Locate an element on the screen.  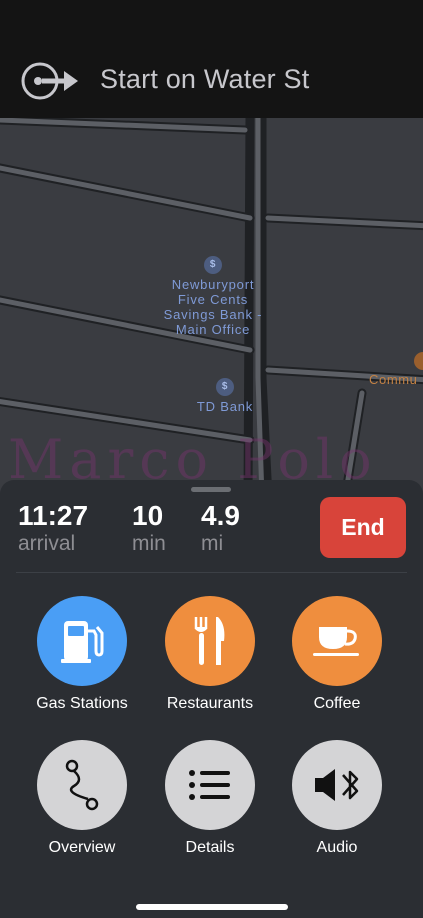
navigation-banner: Start on Water St is located at coordinates (211, 59).